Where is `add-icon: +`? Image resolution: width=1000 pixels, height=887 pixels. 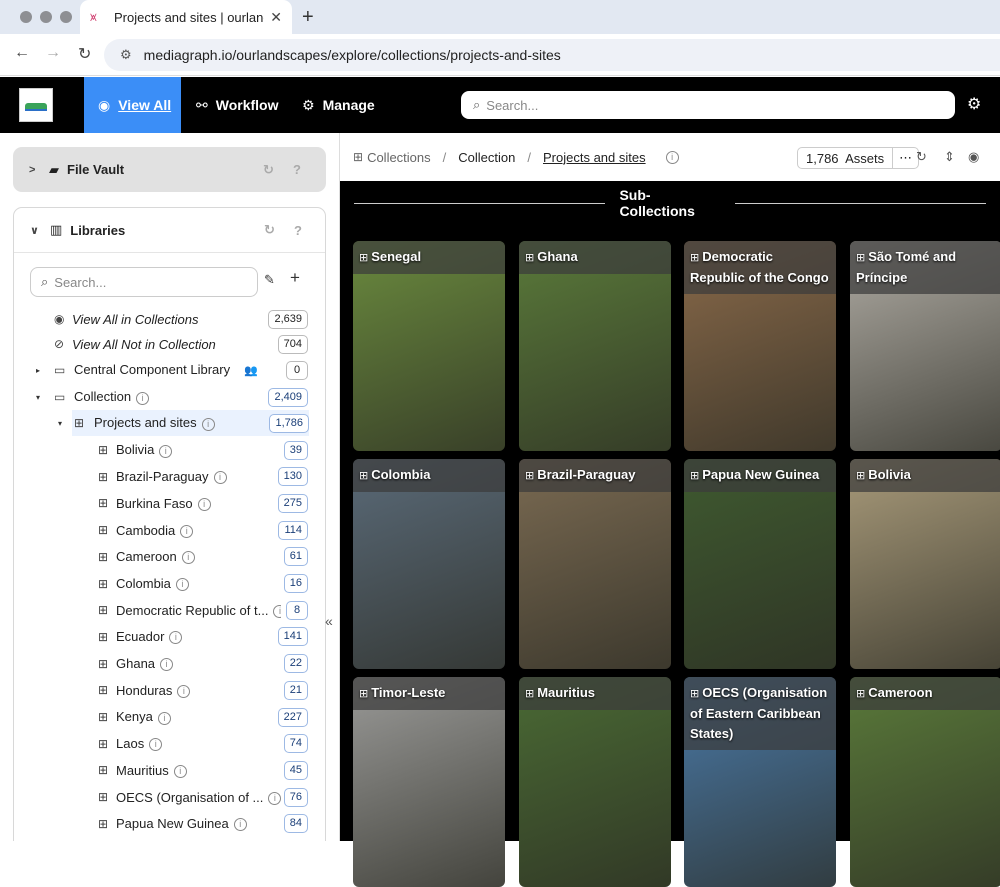 add-icon: + is located at coordinates (295, 278).